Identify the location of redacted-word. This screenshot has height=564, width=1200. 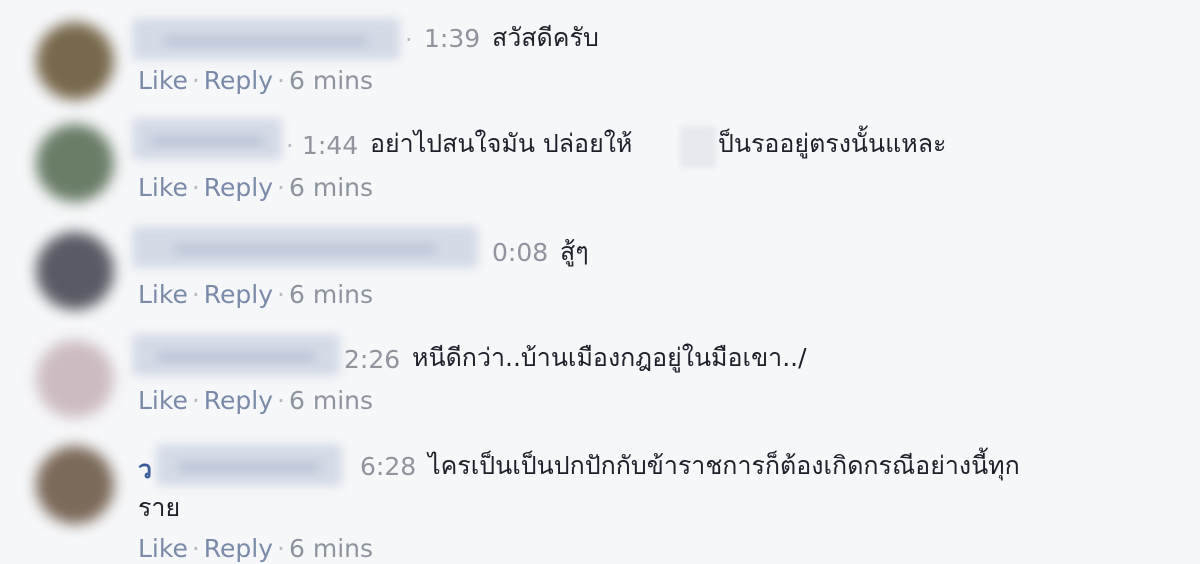
(698, 147).